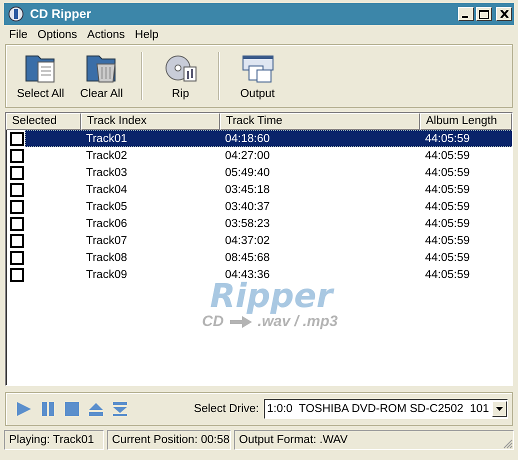 The image size is (518, 460). What do you see at coordinates (247, 138) in the screenshot?
I see `table-cell-text: 04:18:60` at bounding box center [247, 138].